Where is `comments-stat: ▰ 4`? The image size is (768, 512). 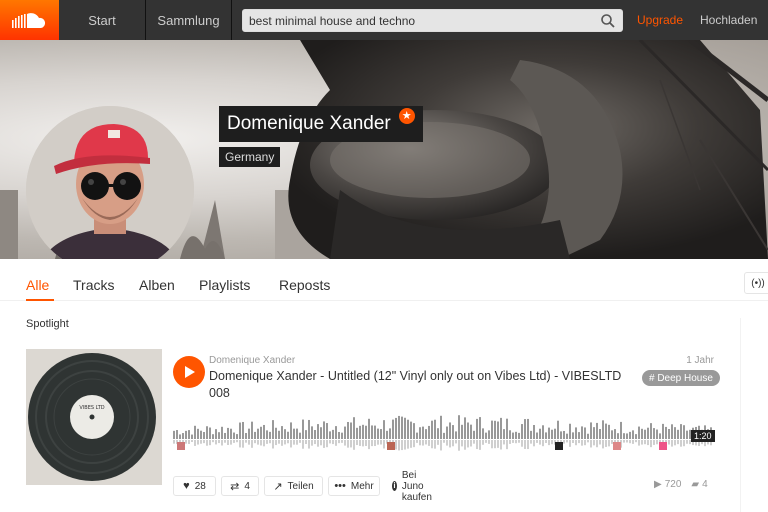 comments-stat: ▰ 4 is located at coordinates (699, 484).